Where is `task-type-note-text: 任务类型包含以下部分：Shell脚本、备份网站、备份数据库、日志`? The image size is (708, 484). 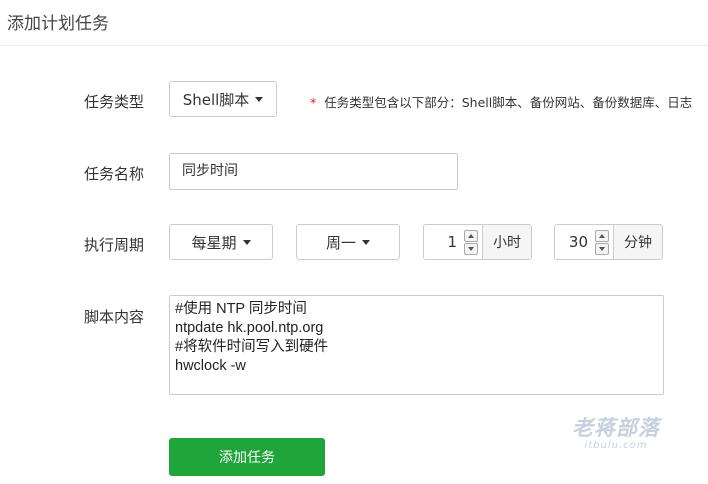 task-type-note-text: 任务类型包含以下部分：Shell脚本、备份网站、备份数据库、日志 is located at coordinates (508, 102).